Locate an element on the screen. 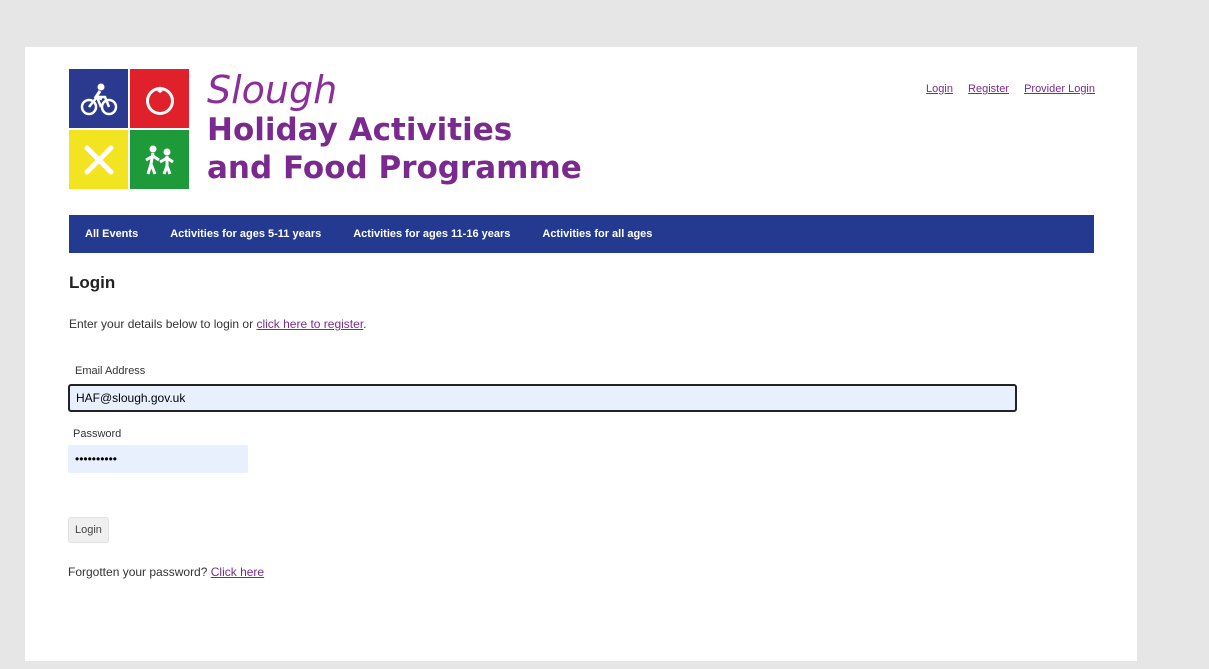  forgot-password-text: Forgotten your password? is located at coordinates (139, 572).